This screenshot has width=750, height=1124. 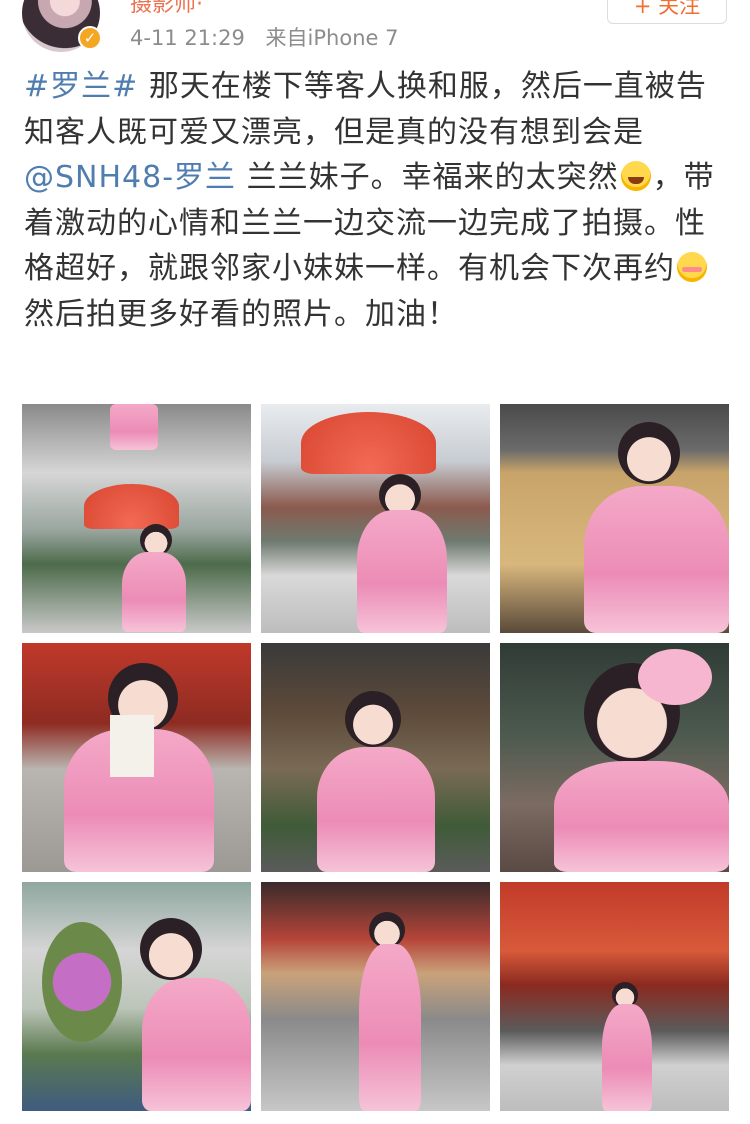 What do you see at coordinates (264, 37) in the screenshot?
I see `post-meta: 4-11 21:29 来自iPhone 7` at bounding box center [264, 37].